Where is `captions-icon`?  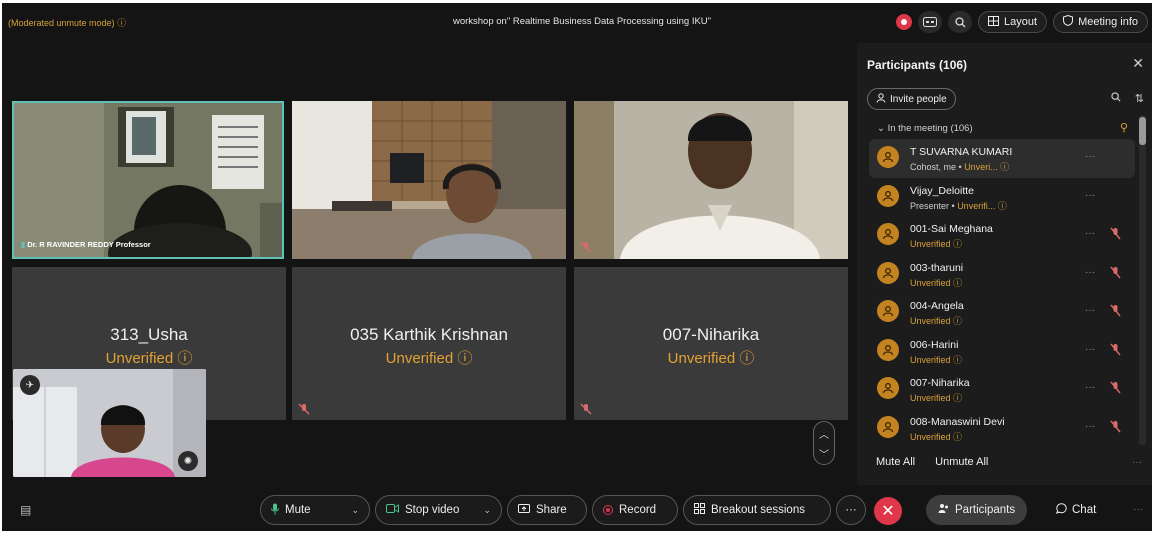 captions-icon is located at coordinates (930, 22).